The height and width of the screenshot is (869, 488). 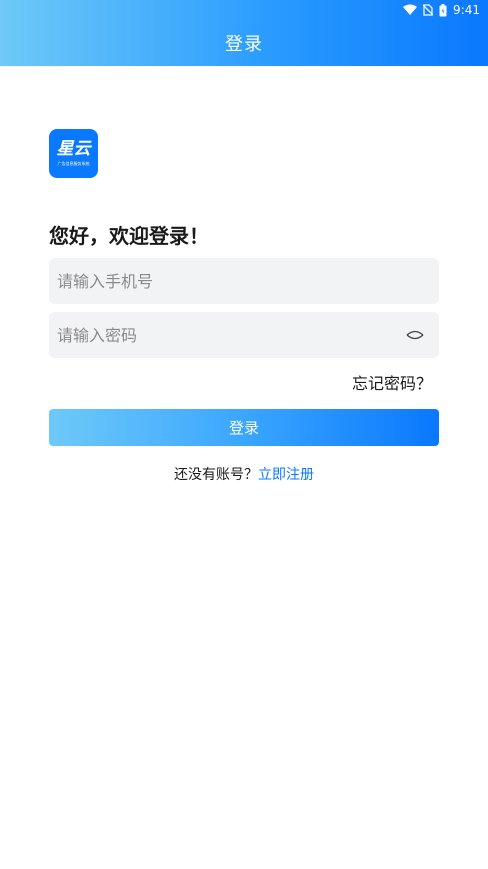 What do you see at coordinates (415, 335) in the screenshot?
I see `eye-closed-icon` at bounding box center [415, 335].